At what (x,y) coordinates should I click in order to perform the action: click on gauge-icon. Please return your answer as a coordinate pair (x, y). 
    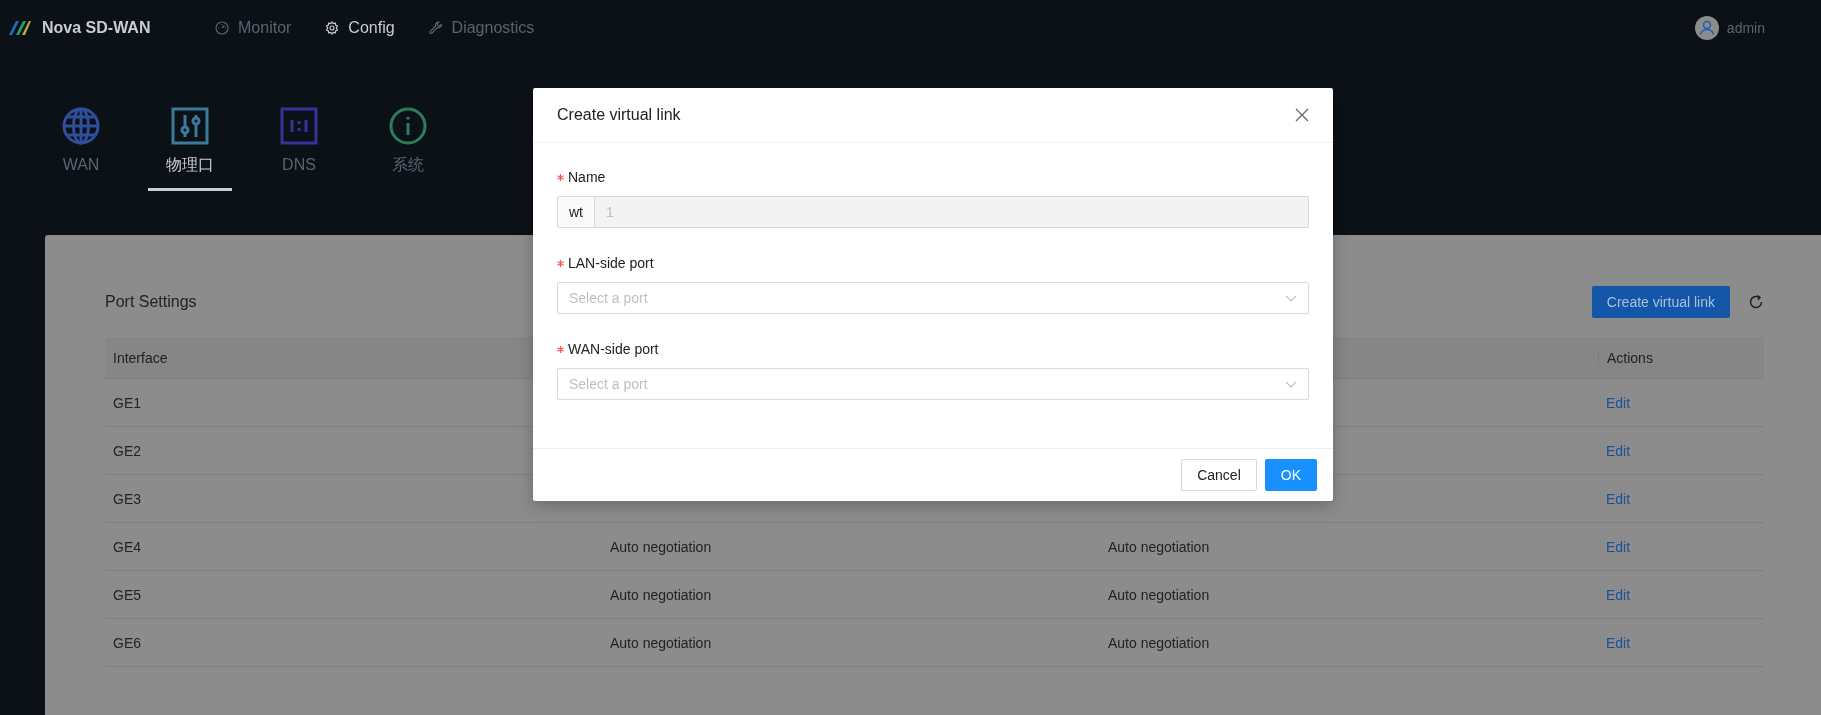
    Looking at the image, I should click on (222, 28).